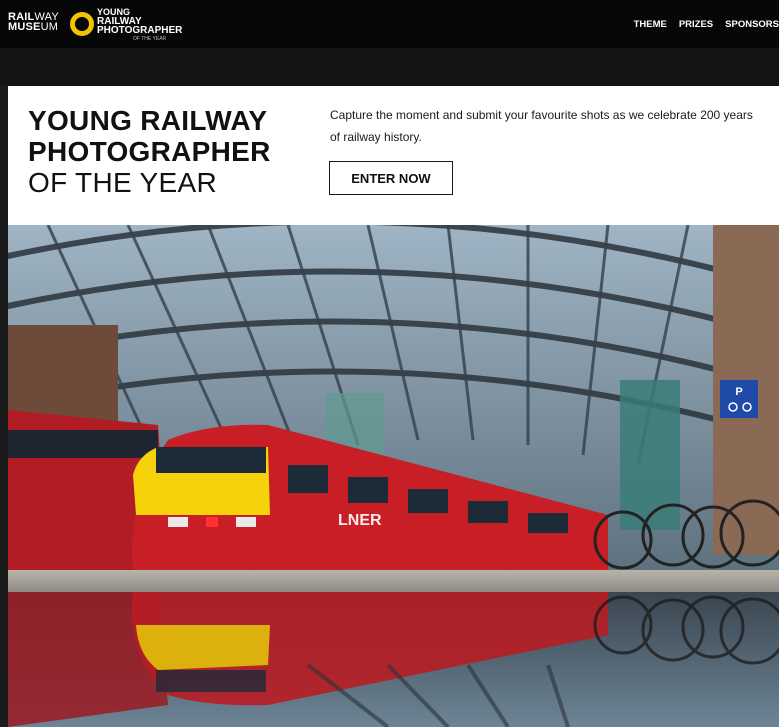 This screenshot has height=727, width=779. Describe the element at coordinates (752, 24) in the screenshot. I see `nav-sponsors: SPONSORS` at that location.